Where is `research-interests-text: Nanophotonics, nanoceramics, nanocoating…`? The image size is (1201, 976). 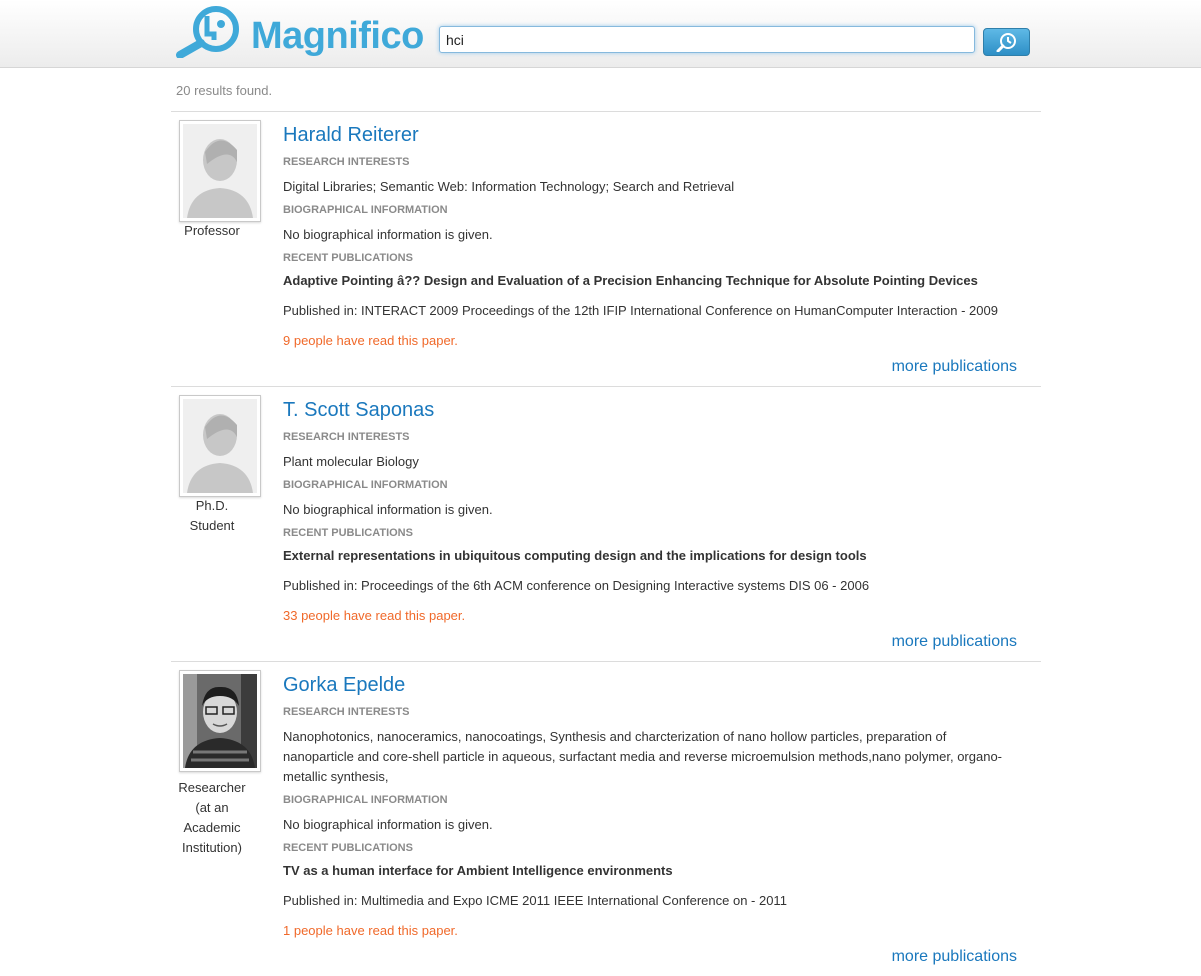
research-interests-text: Nanophotonics, nanoceramics, nanocoating… is located at coordinates (643, 756).